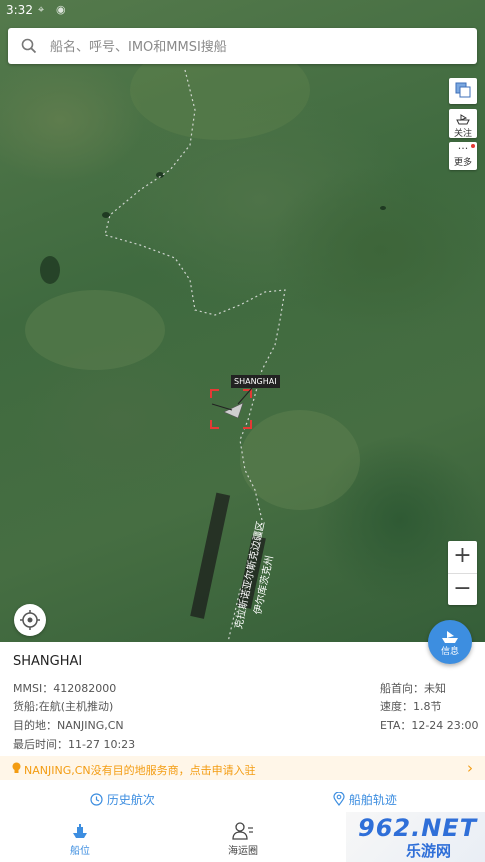  What do you see at coordinates (63, 706) in the screenshot?
I see `ship-status: 货船;在航(主机推动)` at bounding box center [63, 706].